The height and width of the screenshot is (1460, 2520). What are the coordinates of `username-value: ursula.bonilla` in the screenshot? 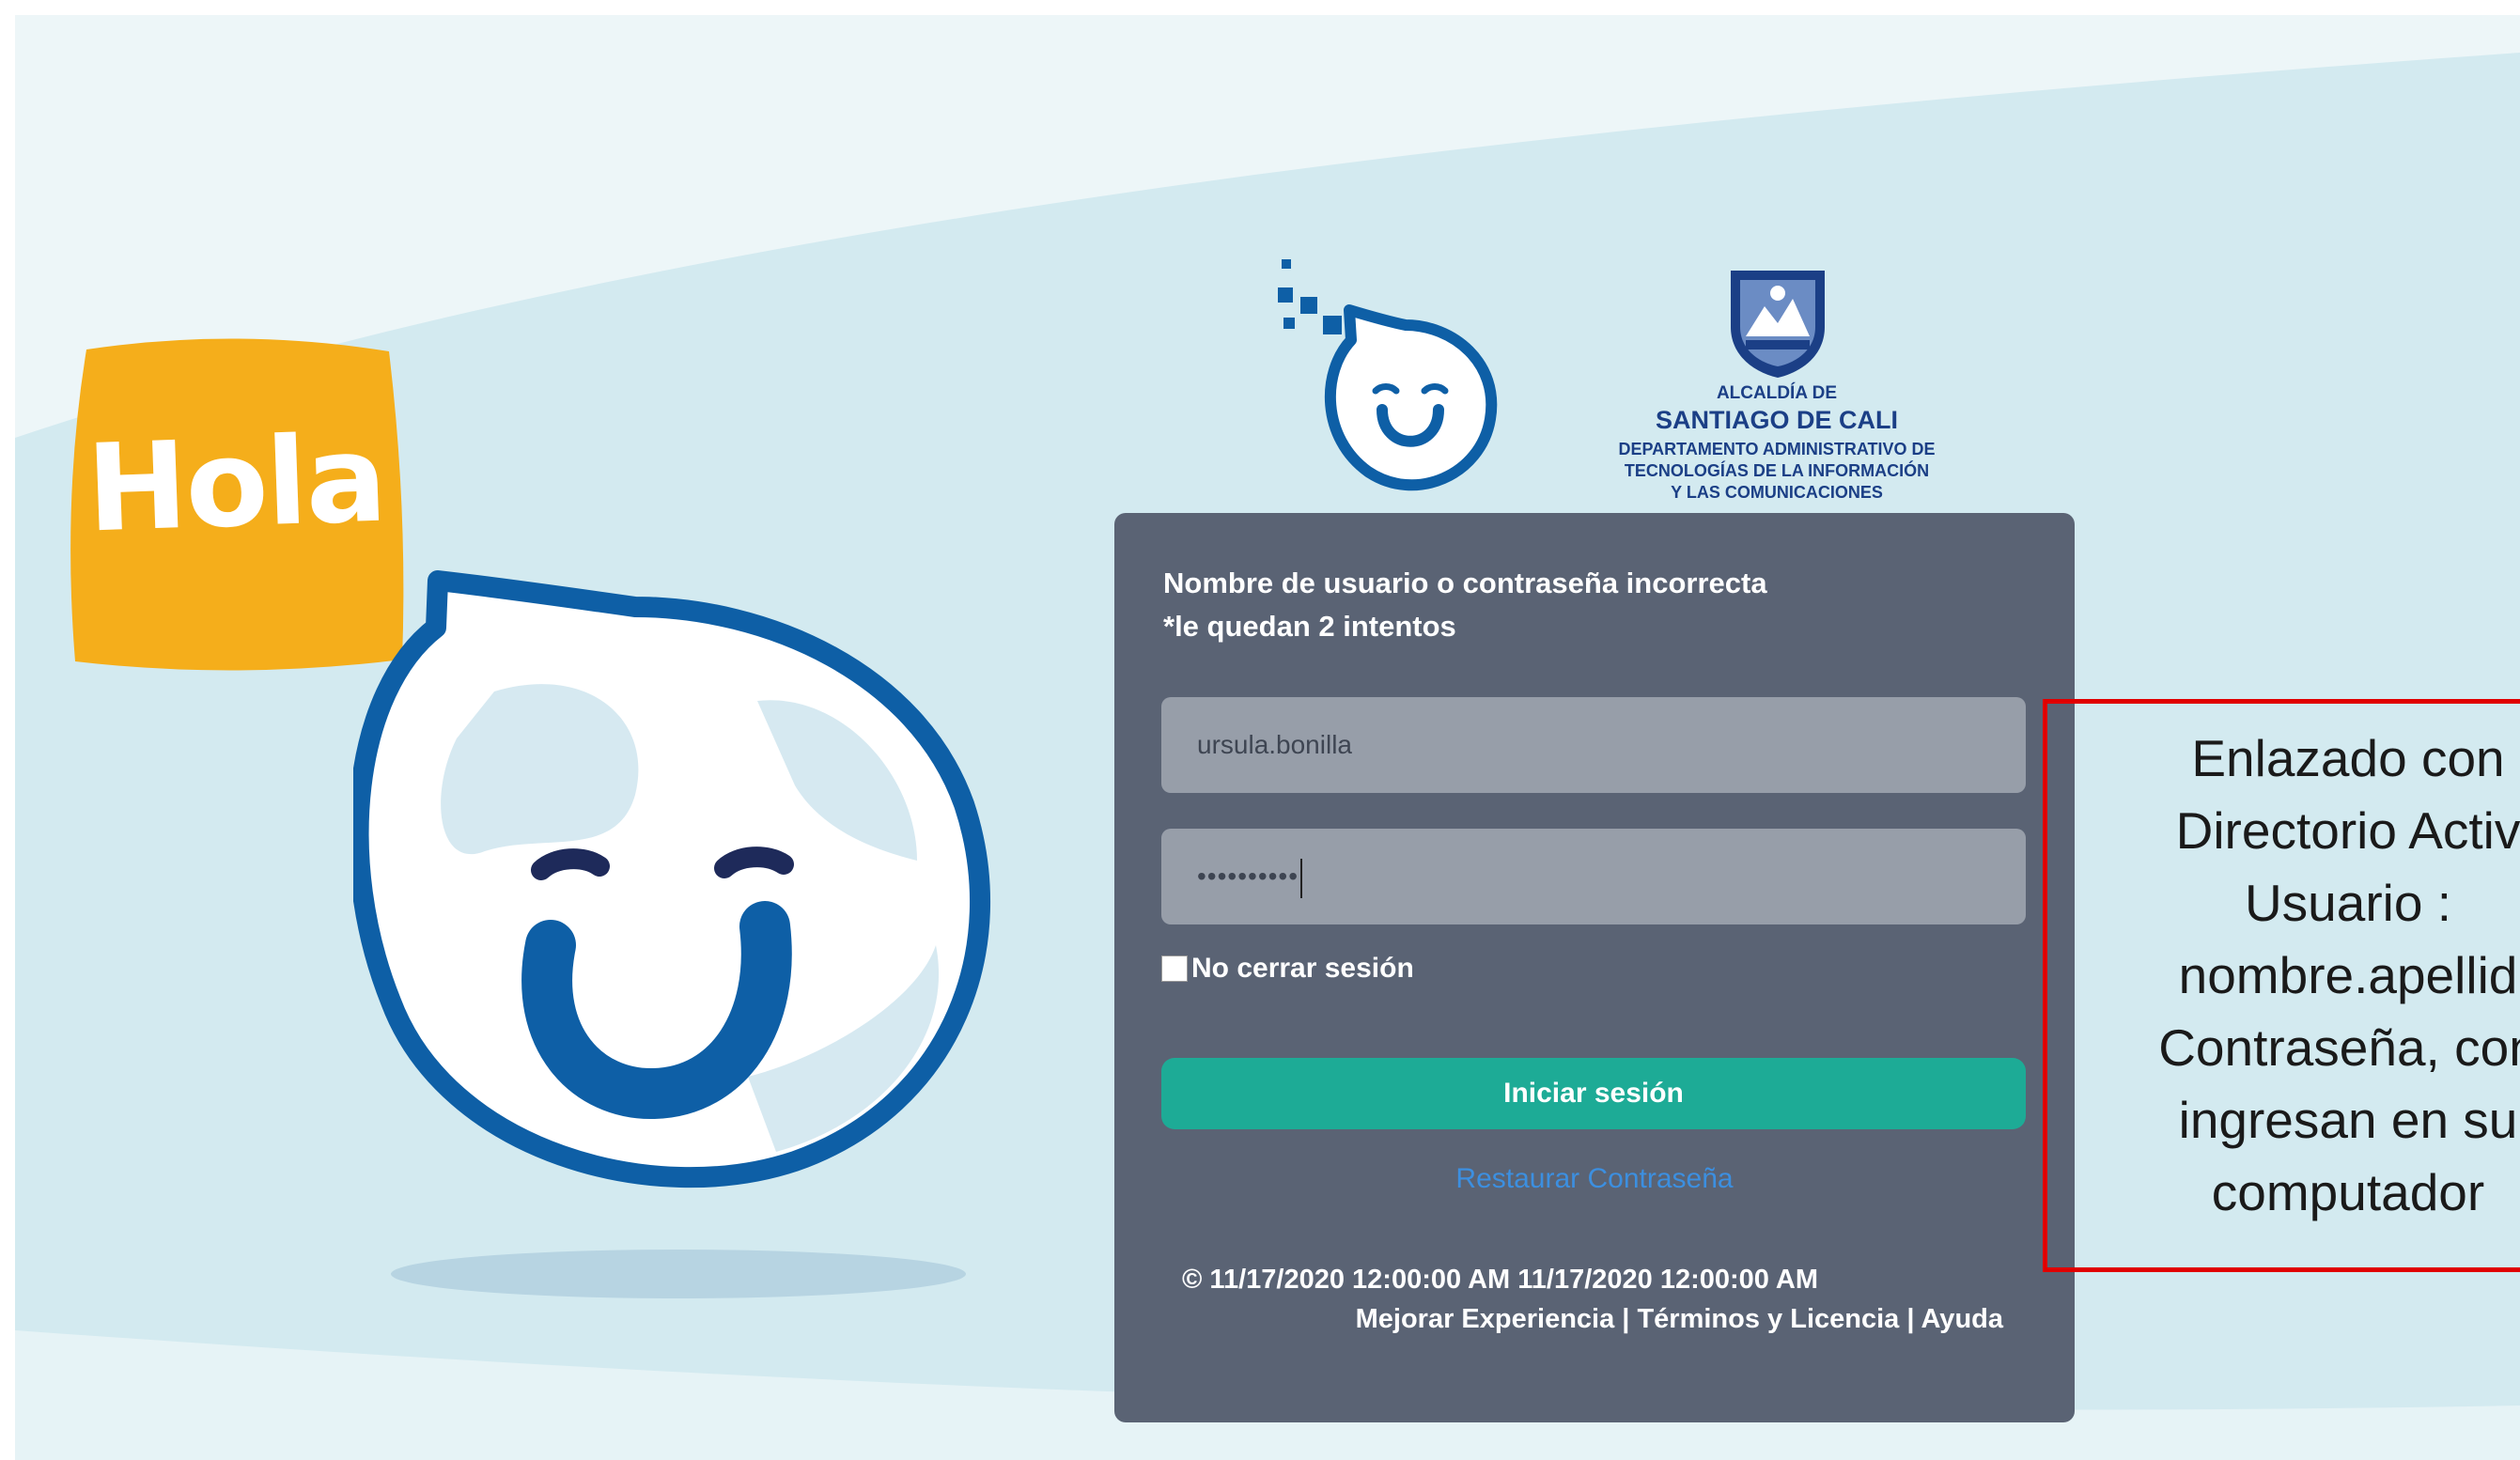 It's located at (1274, 744).